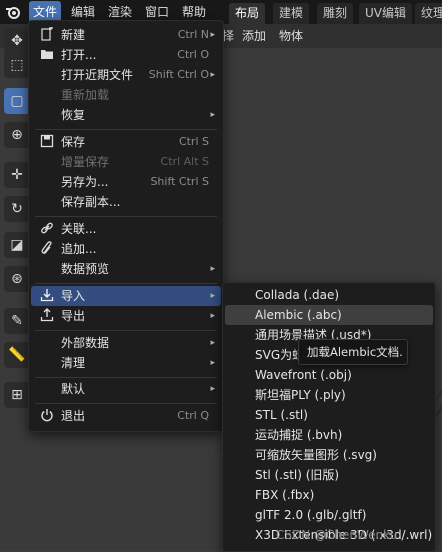  I want to click on tool-add-cube: ⊞, so click(17, 395).